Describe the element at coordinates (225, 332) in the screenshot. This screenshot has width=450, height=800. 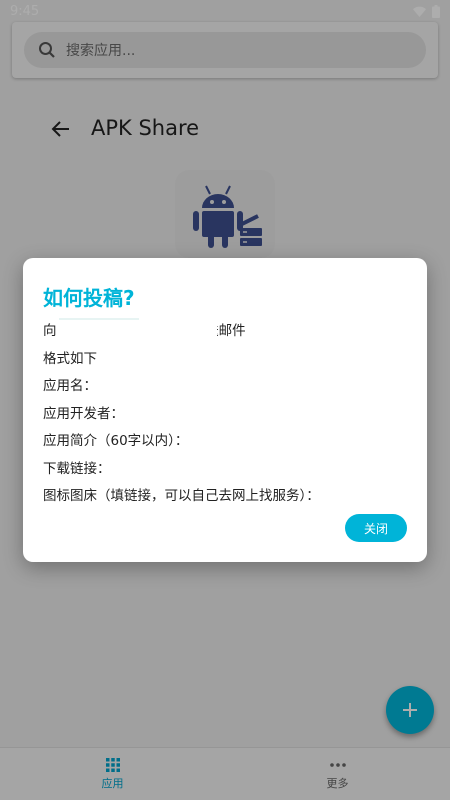
I see `dialog-line-email: 向 送邮件` at that location.